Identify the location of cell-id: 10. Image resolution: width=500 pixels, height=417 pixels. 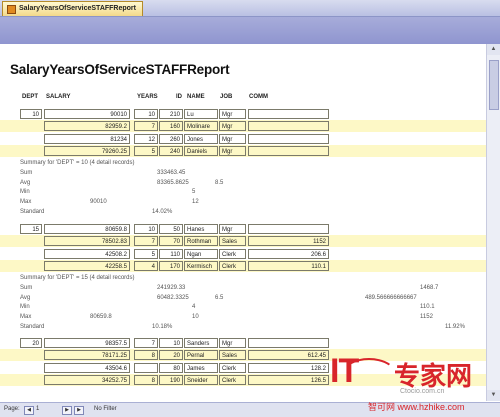
(171, 343).